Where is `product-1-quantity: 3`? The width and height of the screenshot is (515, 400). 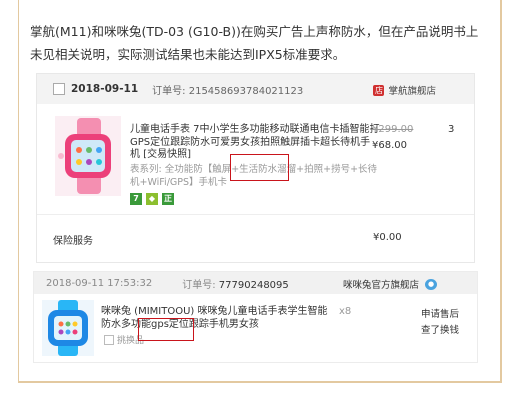
product-1-quantity: 3 is located at coordinates (451, 129).